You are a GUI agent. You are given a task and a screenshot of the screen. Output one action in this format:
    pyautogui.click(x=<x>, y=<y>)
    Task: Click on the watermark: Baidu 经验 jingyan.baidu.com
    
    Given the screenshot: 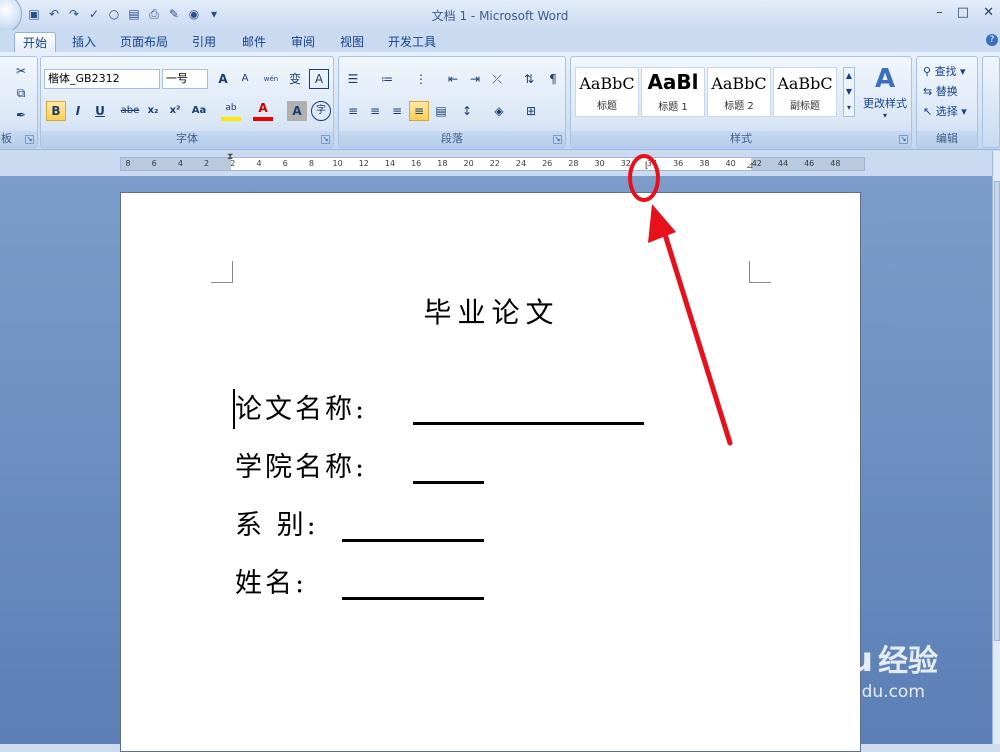 What is the action you would take?
    pyautogui.click(x=853, y=669)
    